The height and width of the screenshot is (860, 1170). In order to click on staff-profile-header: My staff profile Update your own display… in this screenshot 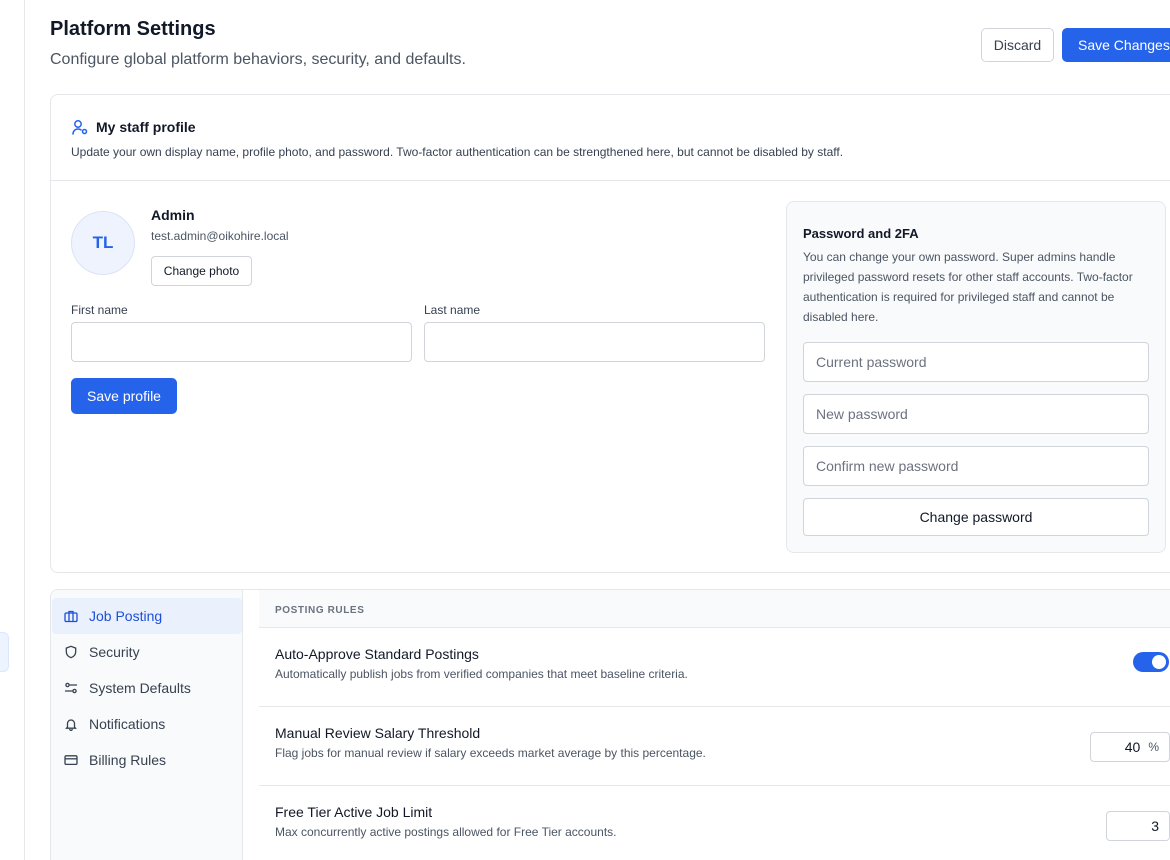, I will do `click(610, 138)`.